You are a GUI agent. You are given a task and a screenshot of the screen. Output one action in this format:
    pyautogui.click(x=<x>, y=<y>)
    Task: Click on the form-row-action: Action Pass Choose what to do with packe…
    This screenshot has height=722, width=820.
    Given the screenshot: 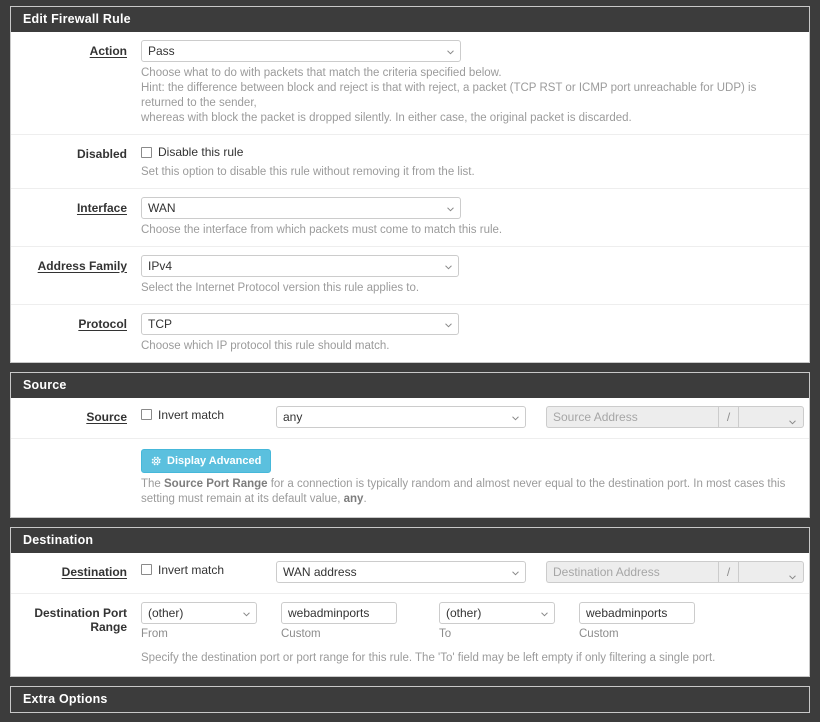 What is the action you would take?
    pyautogui.click(x=410, y=83)
    